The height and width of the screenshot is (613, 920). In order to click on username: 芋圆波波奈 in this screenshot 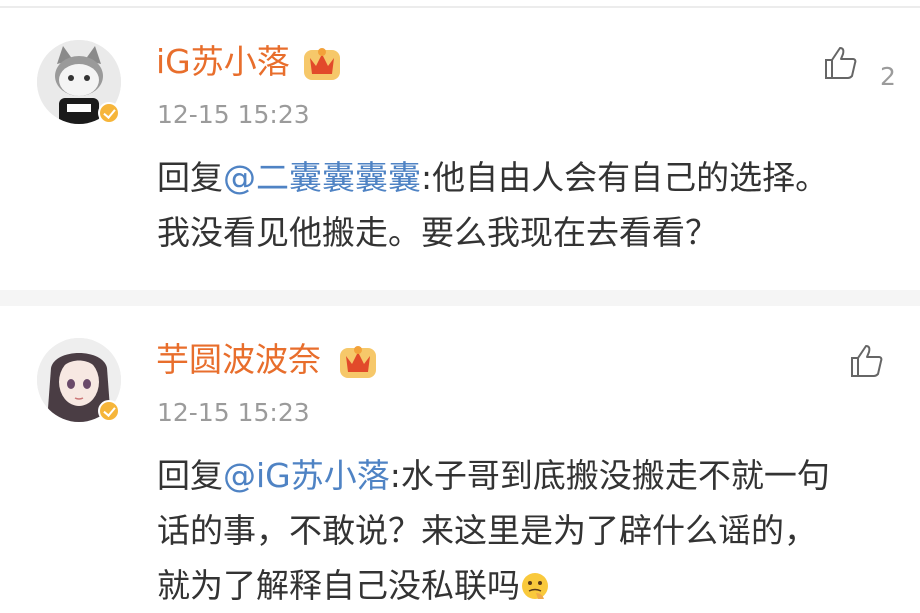, I will do `click(238, 360)`.